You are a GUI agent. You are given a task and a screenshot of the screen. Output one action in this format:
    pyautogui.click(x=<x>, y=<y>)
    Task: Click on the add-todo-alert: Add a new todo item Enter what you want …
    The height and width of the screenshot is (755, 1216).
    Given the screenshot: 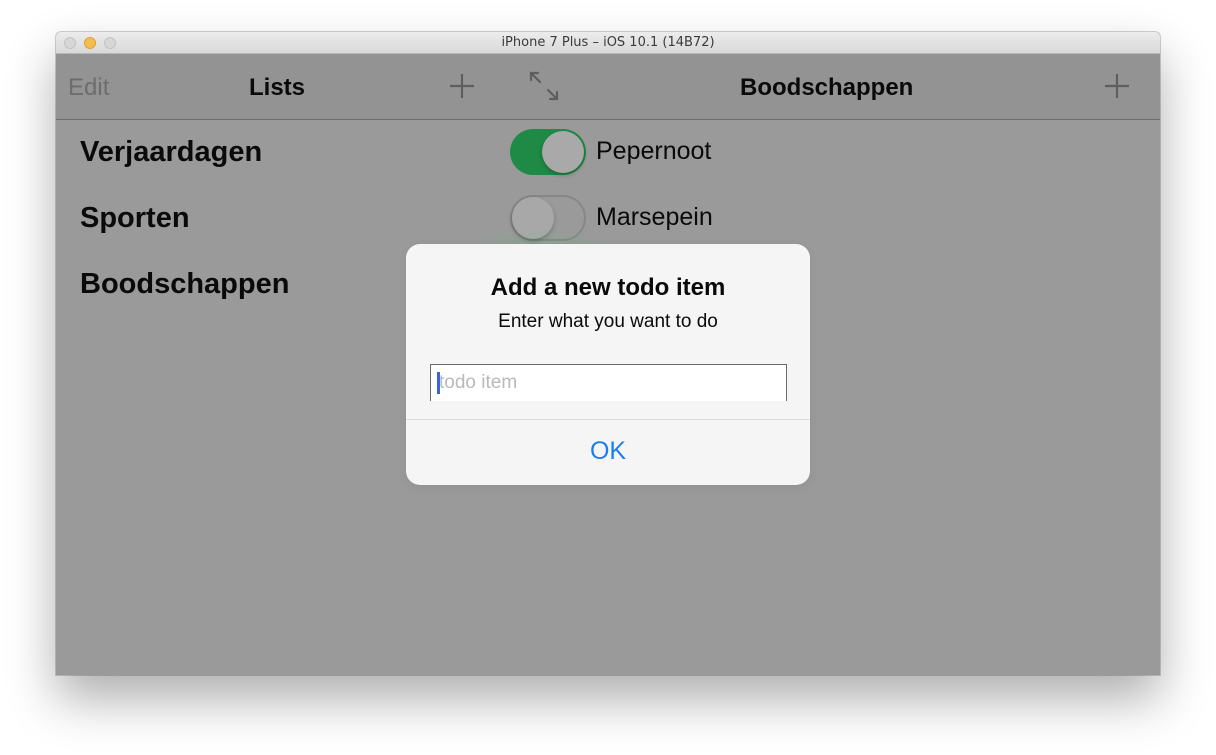 What is the action you would take?
    pyautogui.click(x=608, y=364)
    